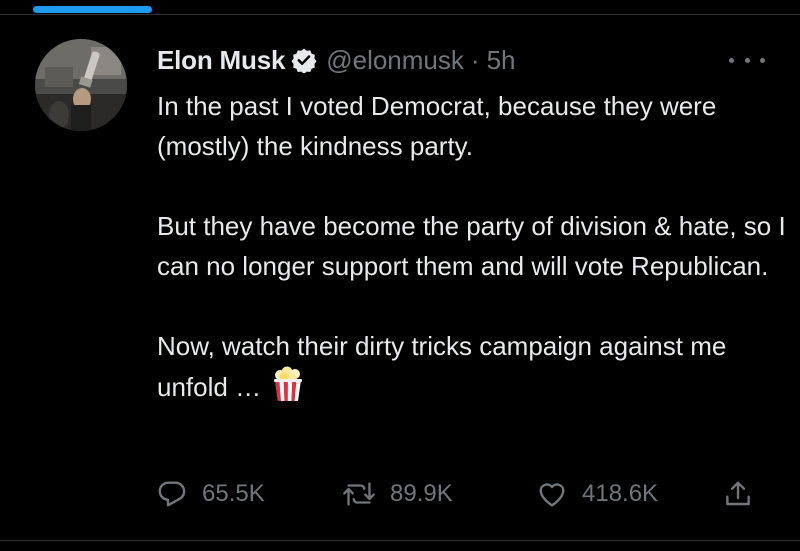 The width and height of the screenshot is (800, 551). Describe the element at coordinates (172, 494) in the screenshot. I see `reply-icon` at that location.